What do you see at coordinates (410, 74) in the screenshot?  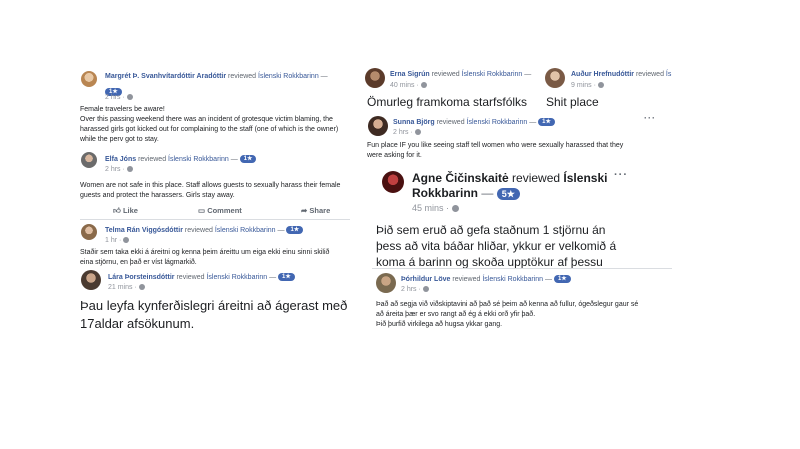 I see `author-name: Erna Sigrún` at bounding box center [410, 74].